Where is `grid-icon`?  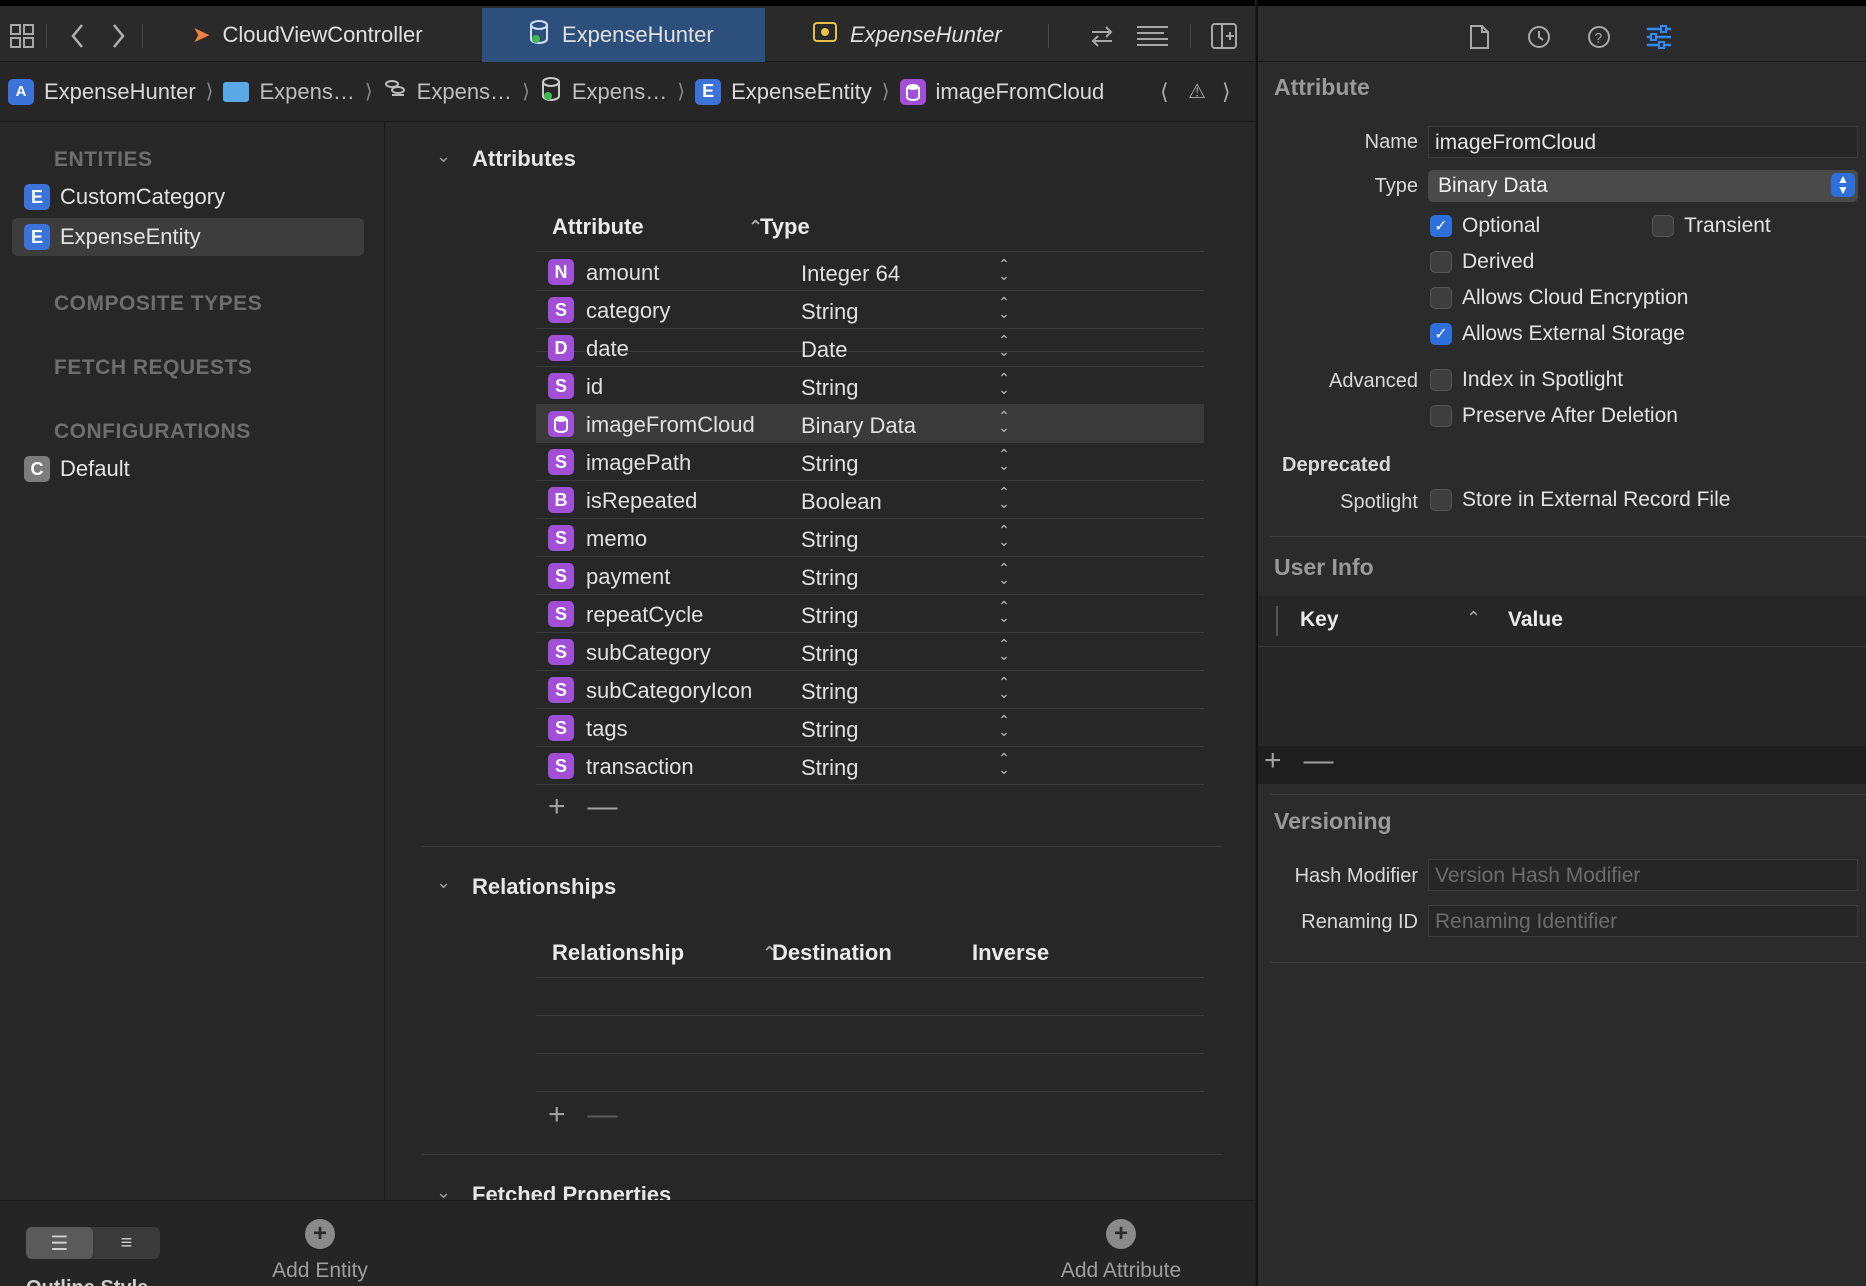
grid-icon is located at coordinates (22, 36).